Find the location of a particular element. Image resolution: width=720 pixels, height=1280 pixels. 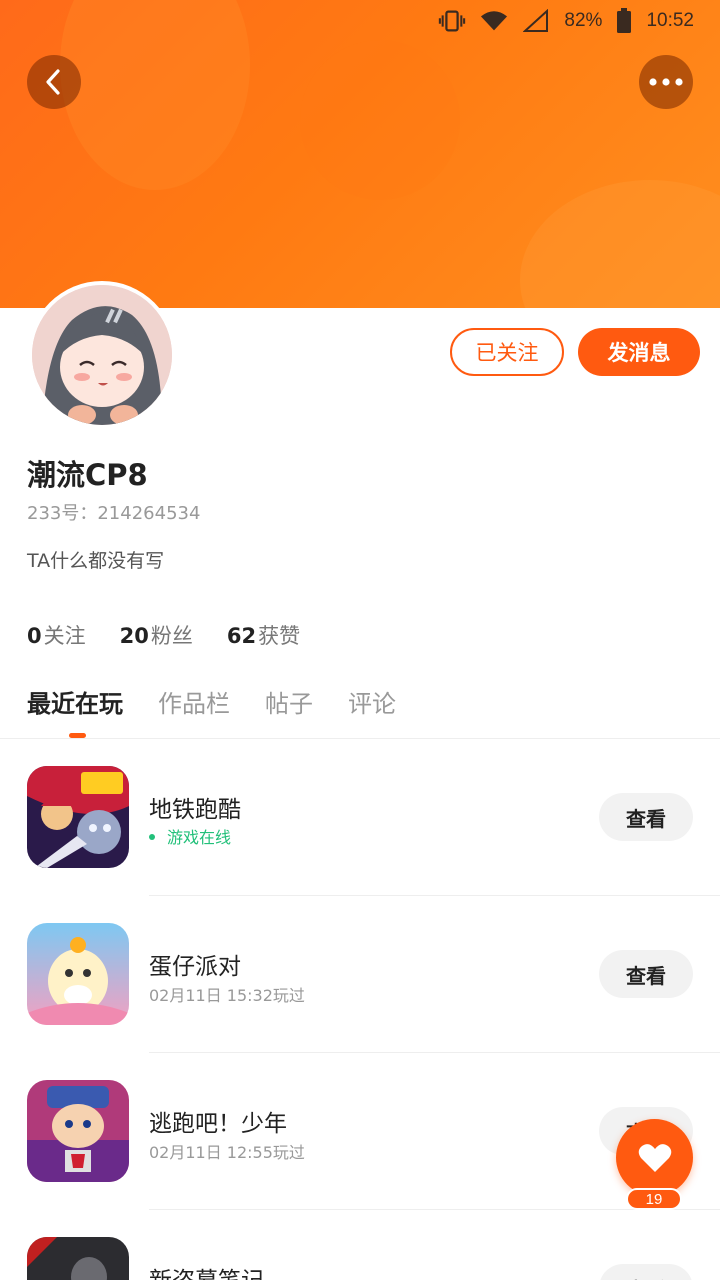

more-dots-icon is located at coordinates (666, 82).